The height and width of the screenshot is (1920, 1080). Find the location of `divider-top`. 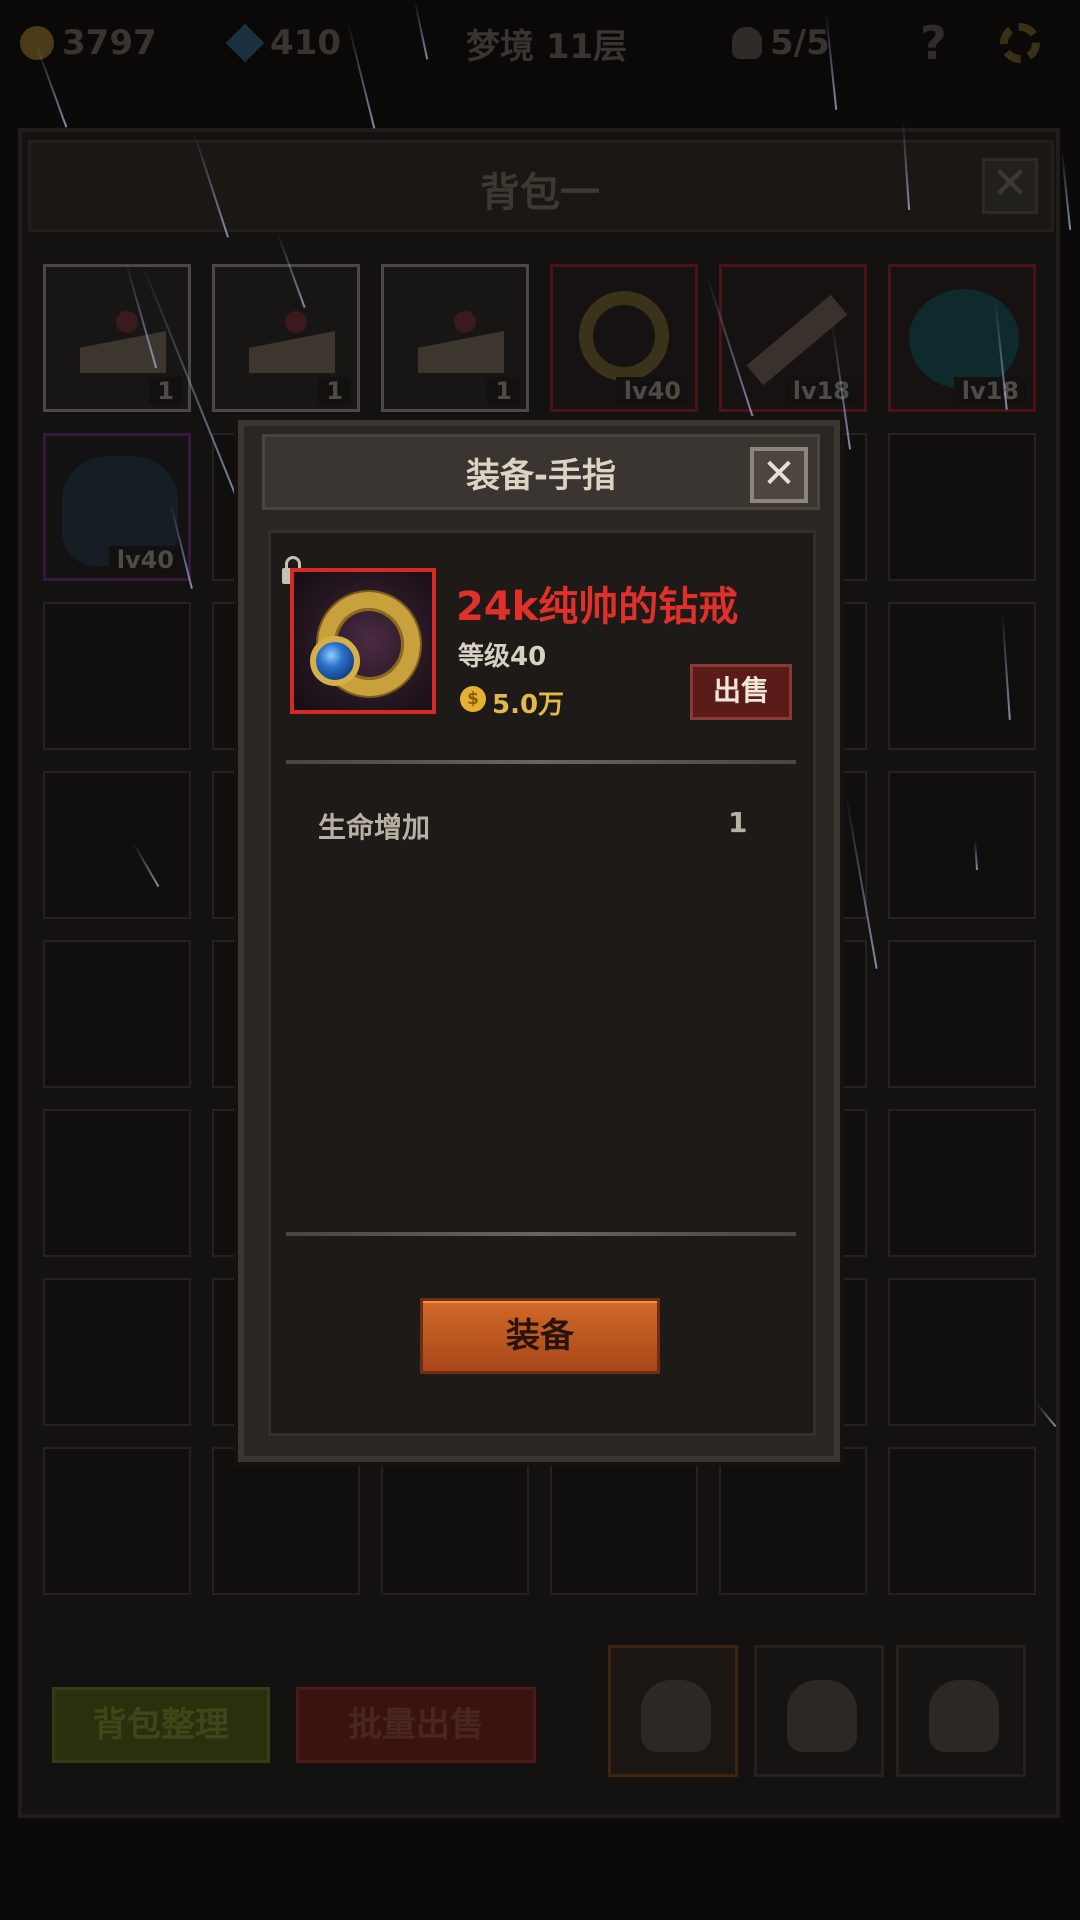

divider-top is located at coordinates (541, 762).